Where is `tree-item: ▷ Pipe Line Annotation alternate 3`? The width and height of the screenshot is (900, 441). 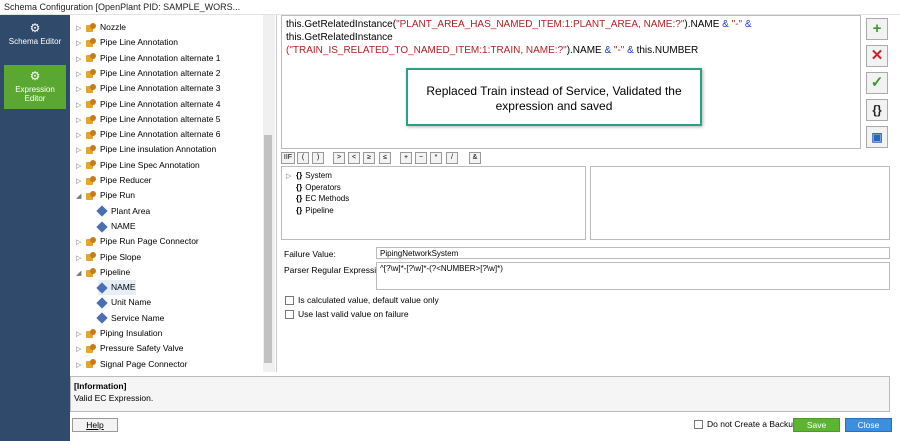 tree-item: ▷ Pipe Line Annotation alternate 3 is located at coordinates (148, 88).